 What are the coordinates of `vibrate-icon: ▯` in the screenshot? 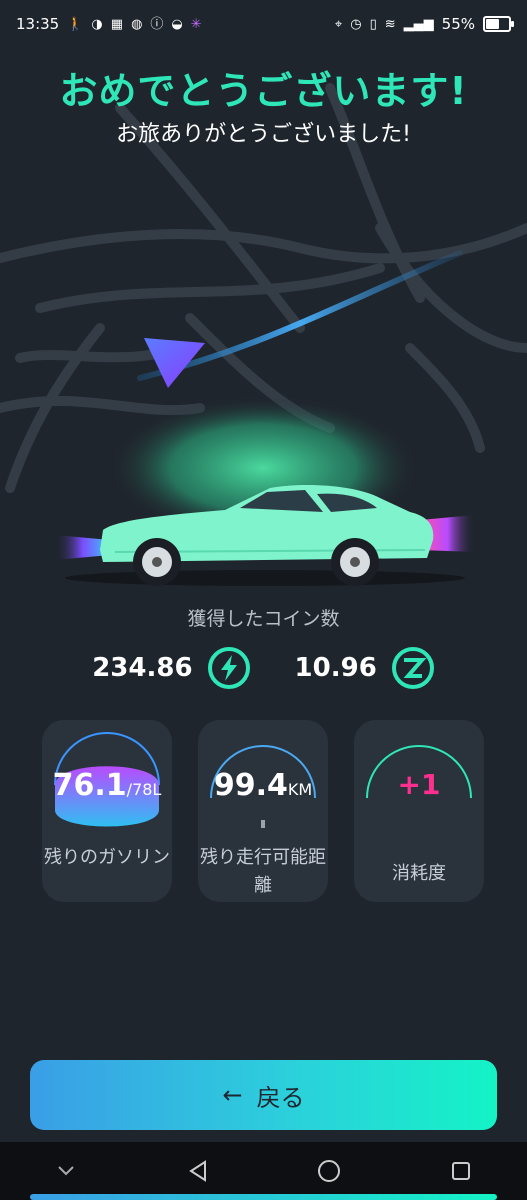 It's located at (373, 24).